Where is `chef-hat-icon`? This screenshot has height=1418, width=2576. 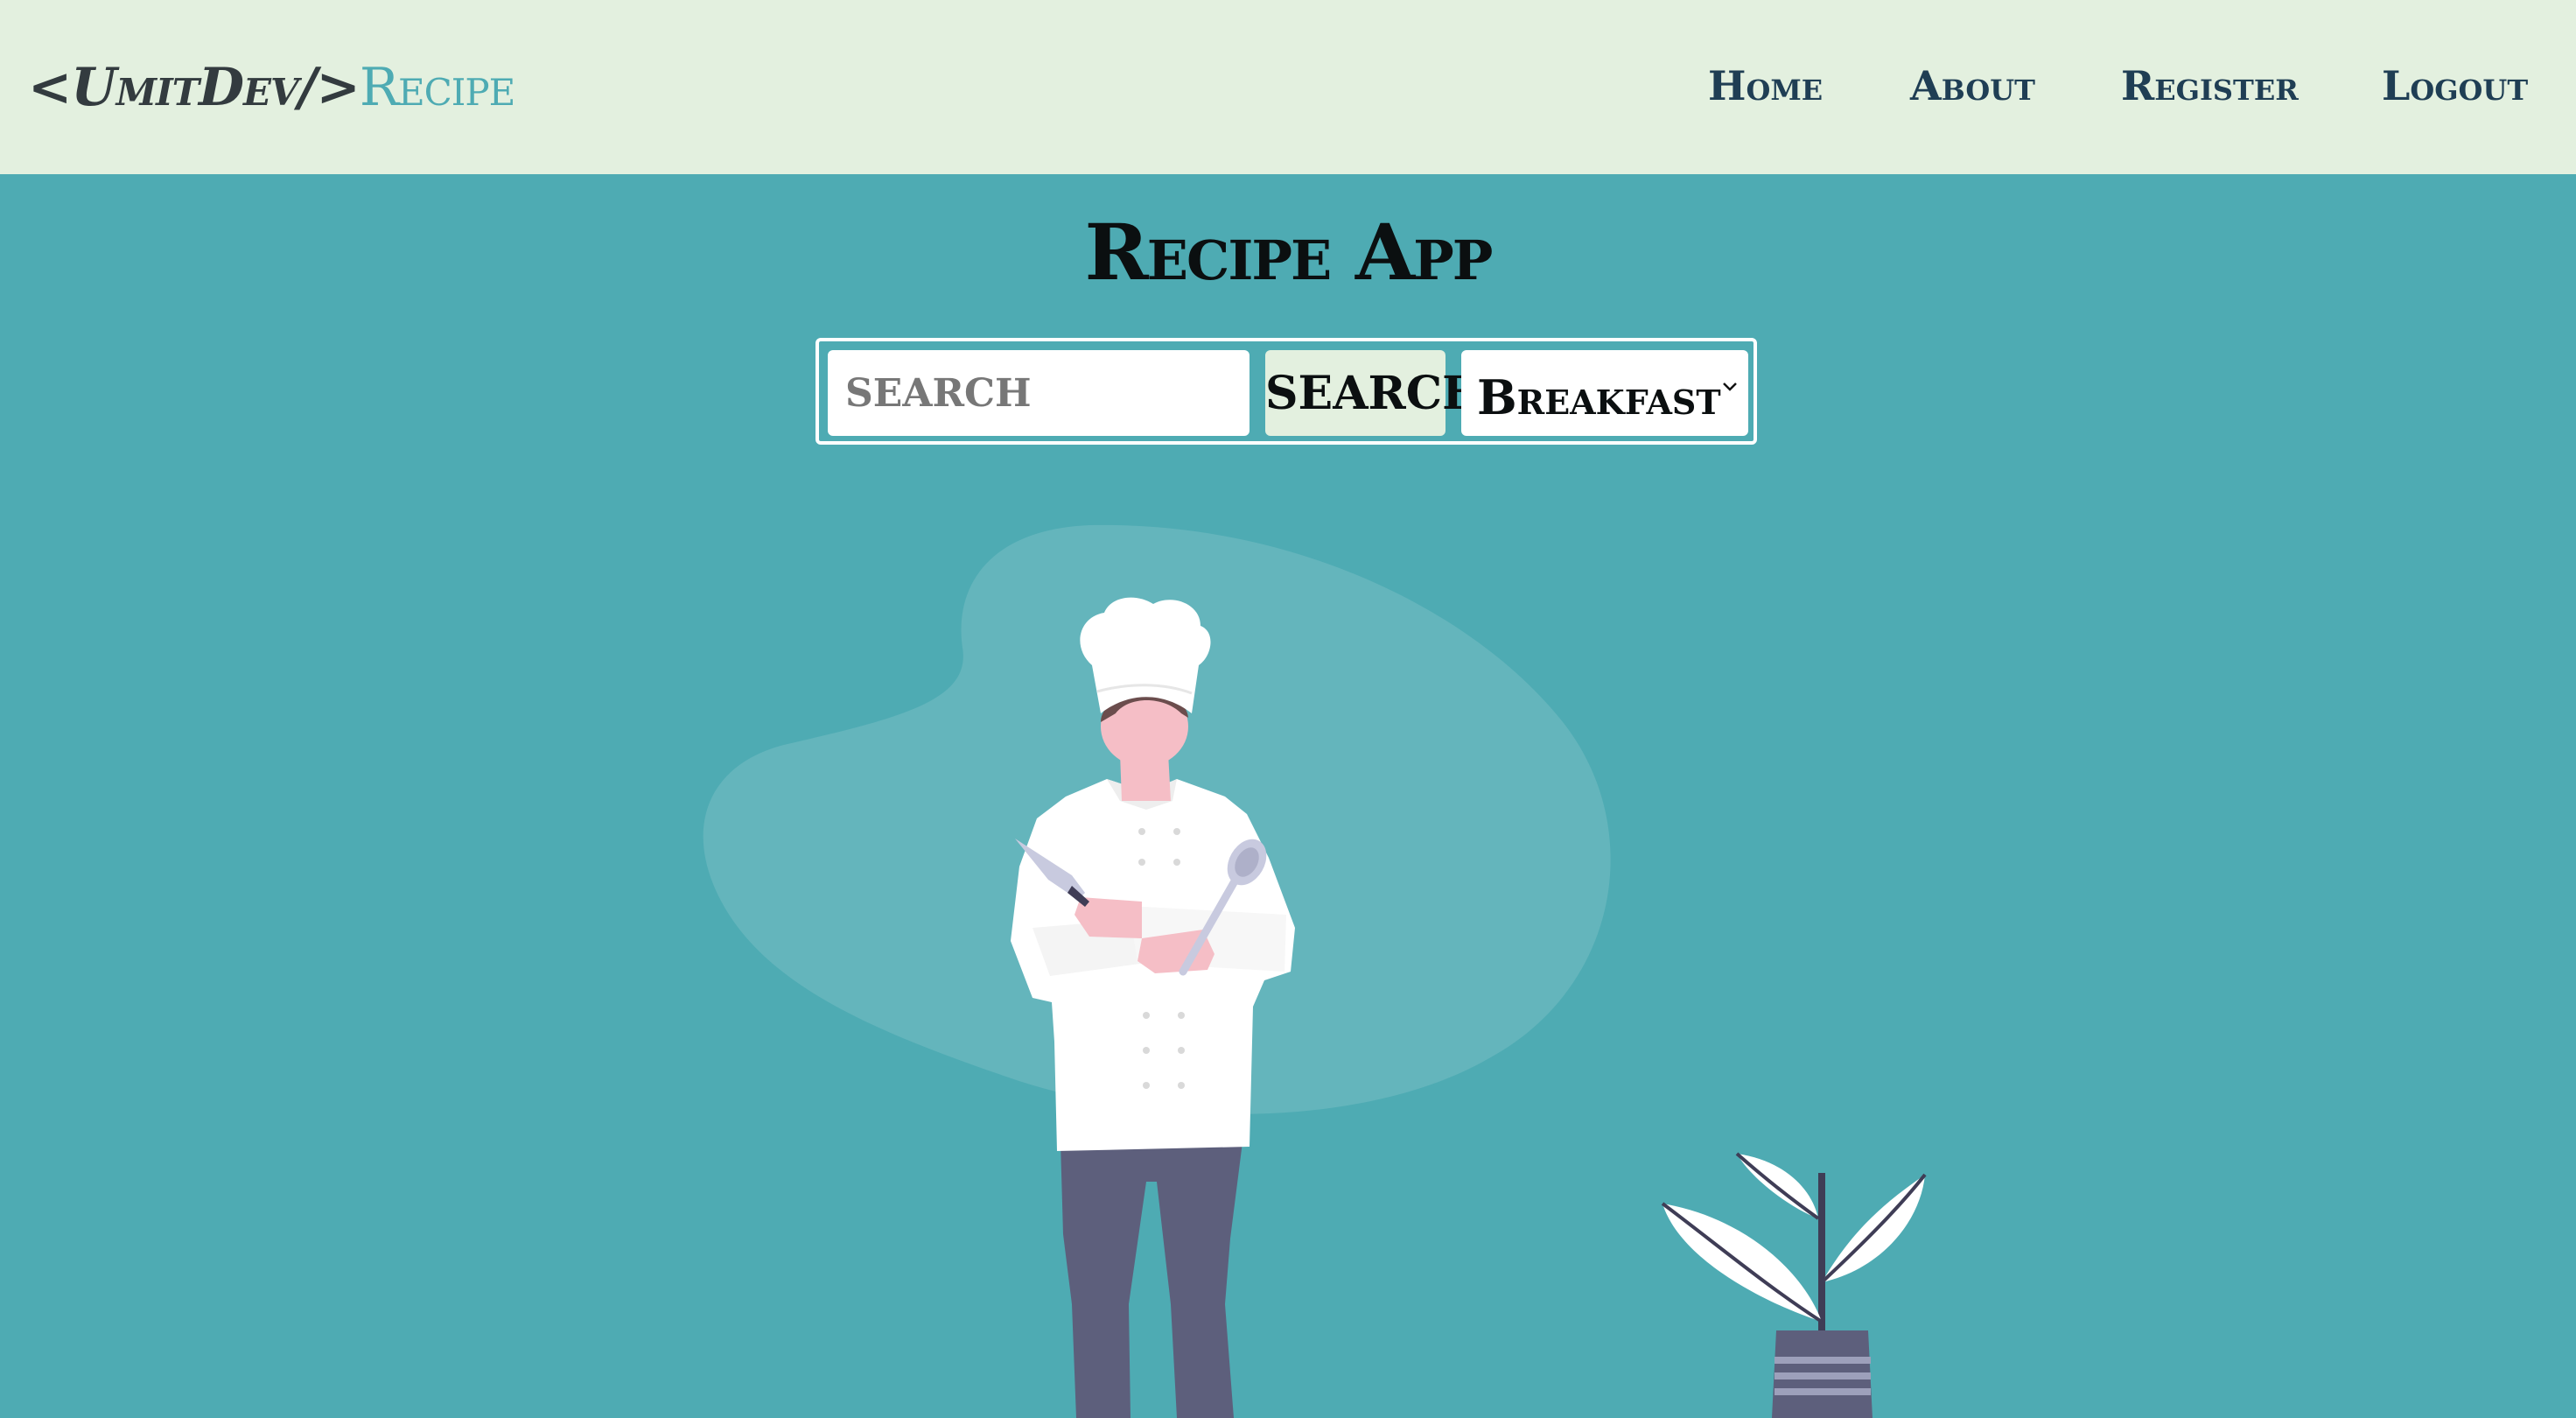
chef-hat-icon is located at coordinates (1145, 655).